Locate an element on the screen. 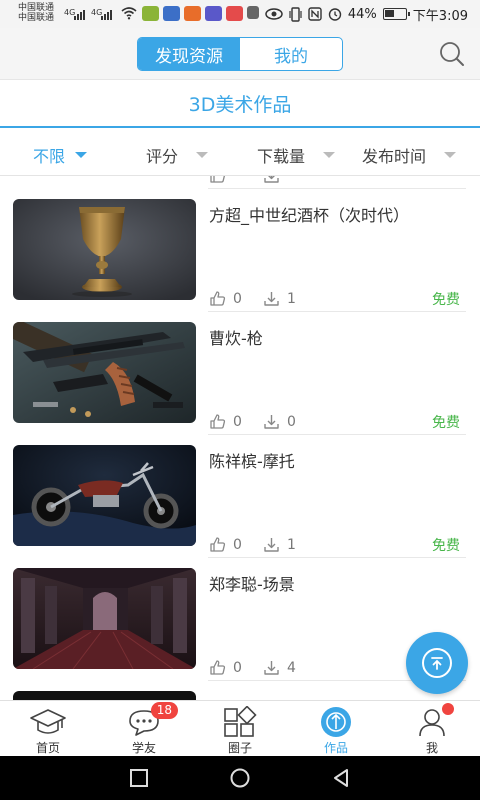 This screenshot has width=480, height=800. filter-unlimited: 不限 is located at coordinates (60, 155).